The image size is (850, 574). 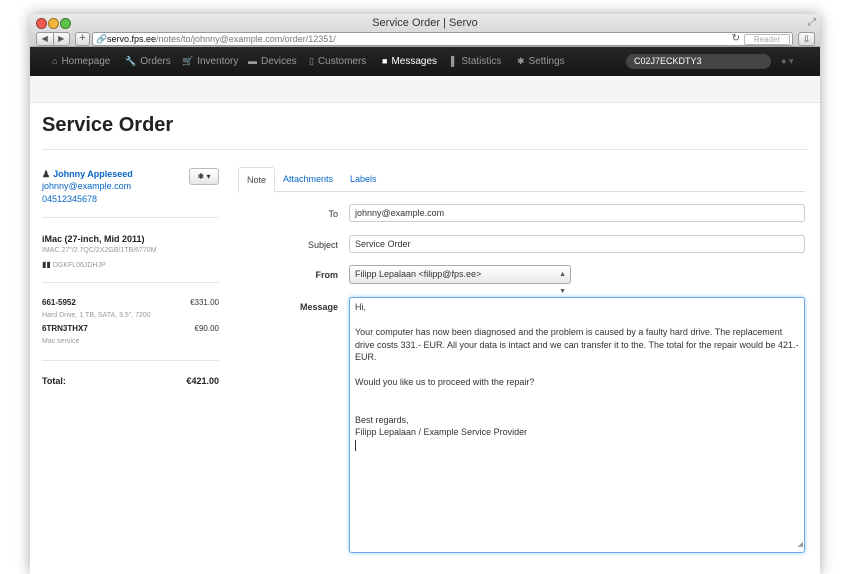 I want to click on link-icon: 🔗, so click(x=102, y=39).